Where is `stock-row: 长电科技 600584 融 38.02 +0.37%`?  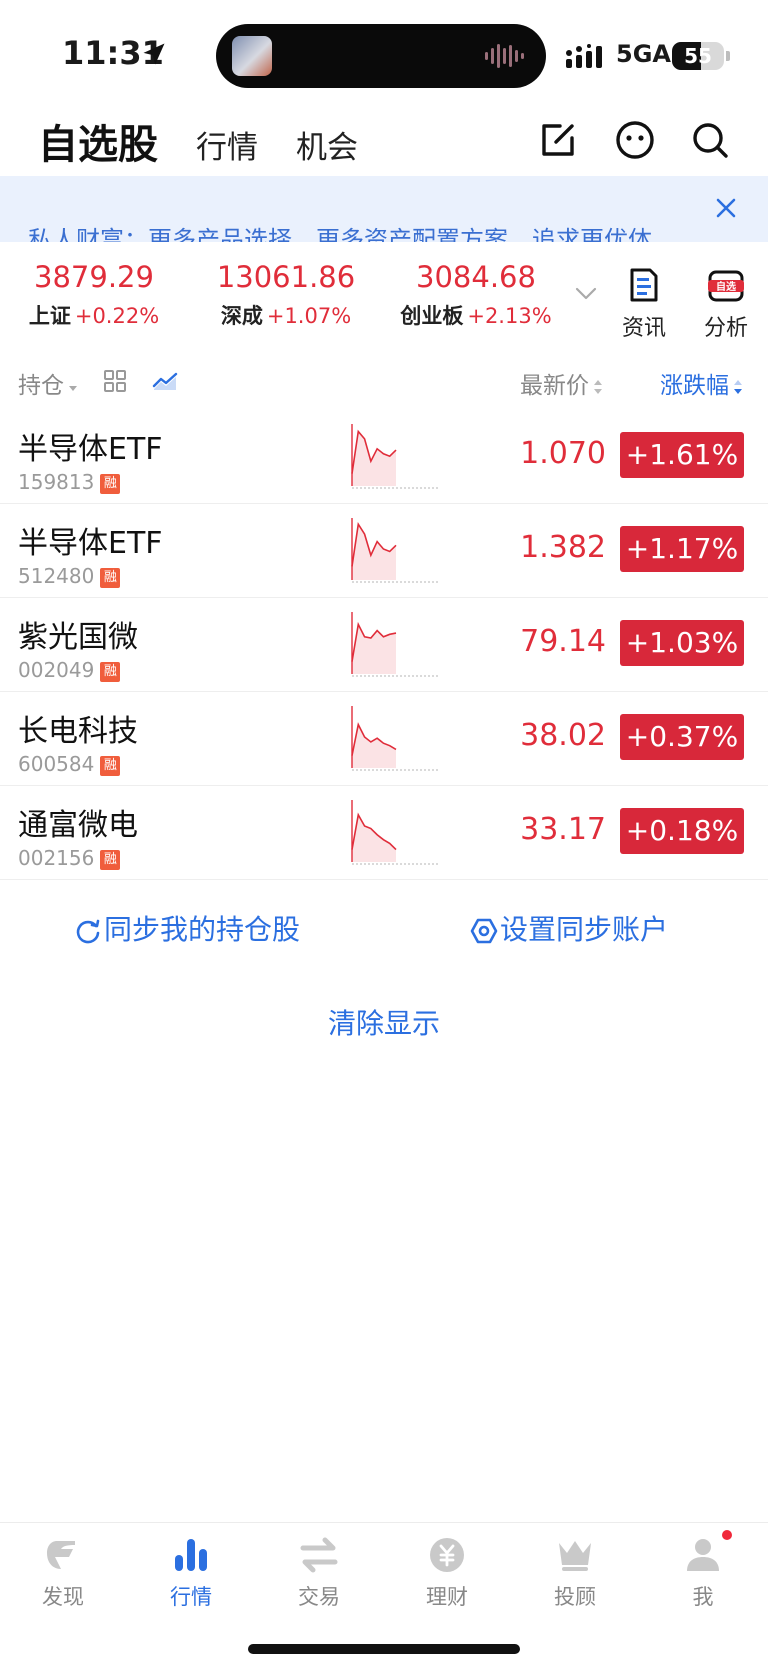 stock-row: 长电科技 600584 融 38.02 +0.37% is located at coordinates (384, 739).